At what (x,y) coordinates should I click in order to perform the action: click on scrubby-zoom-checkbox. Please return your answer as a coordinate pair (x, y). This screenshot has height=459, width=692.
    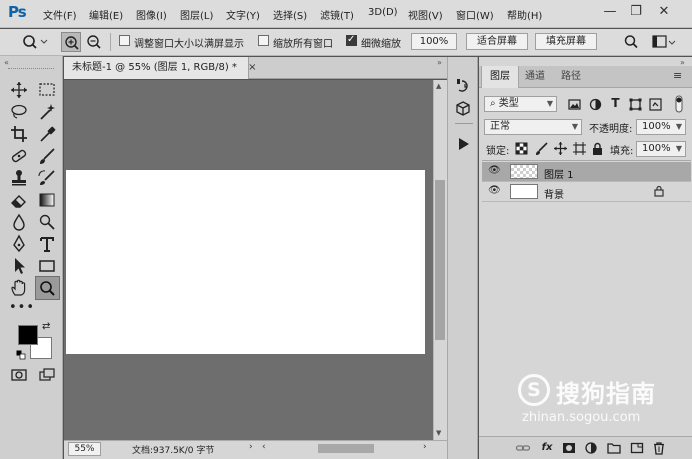
    Looking at the image, I should click on (351, 40).